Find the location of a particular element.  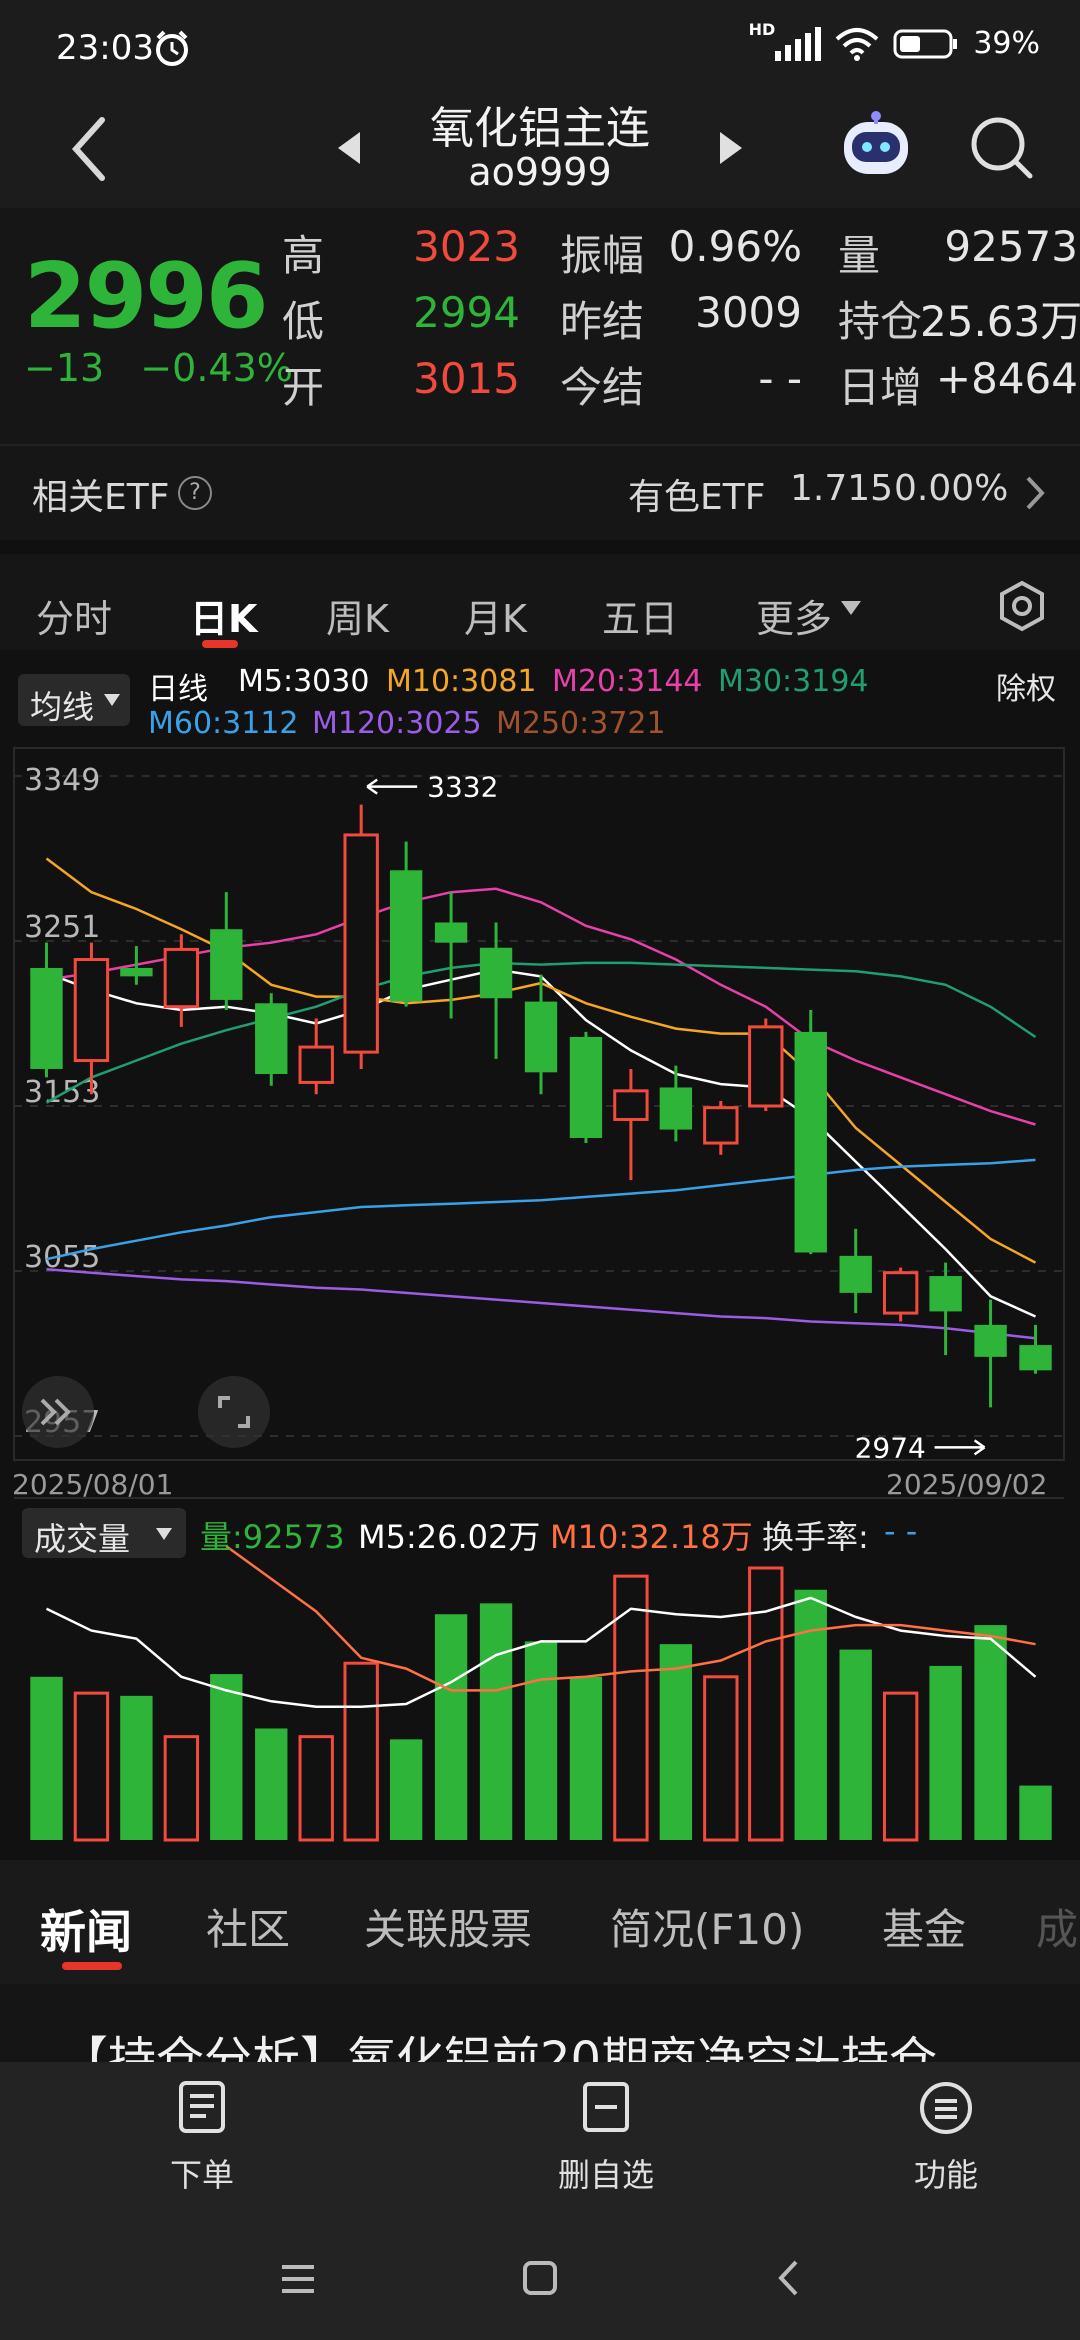

double-chevron-icon is located at coordinates (55, 1412).